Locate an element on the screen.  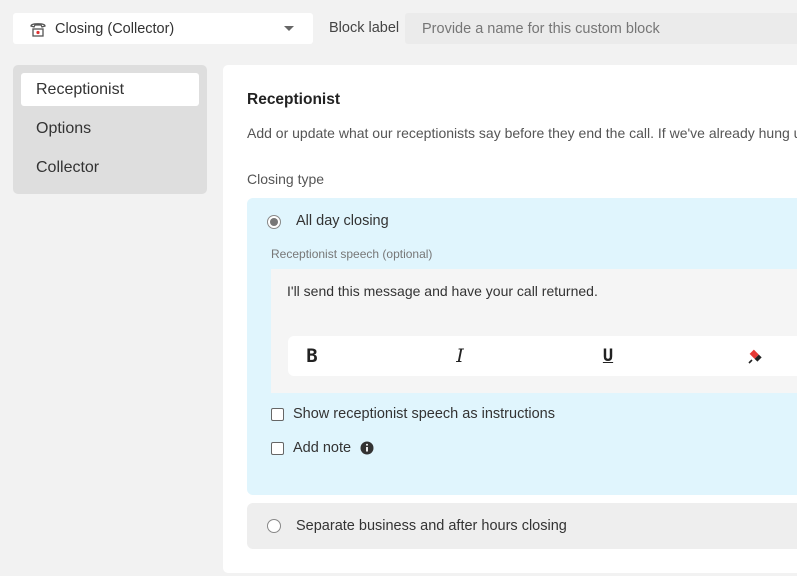
show-instructions-row: Show receptionist speech as instructions is located at coordinates (413, 414).